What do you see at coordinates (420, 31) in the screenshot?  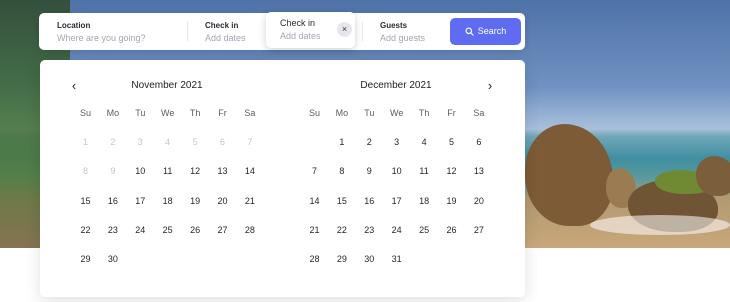 I see `guests-field: Guests Add guests` at bounding box center [420, 31].